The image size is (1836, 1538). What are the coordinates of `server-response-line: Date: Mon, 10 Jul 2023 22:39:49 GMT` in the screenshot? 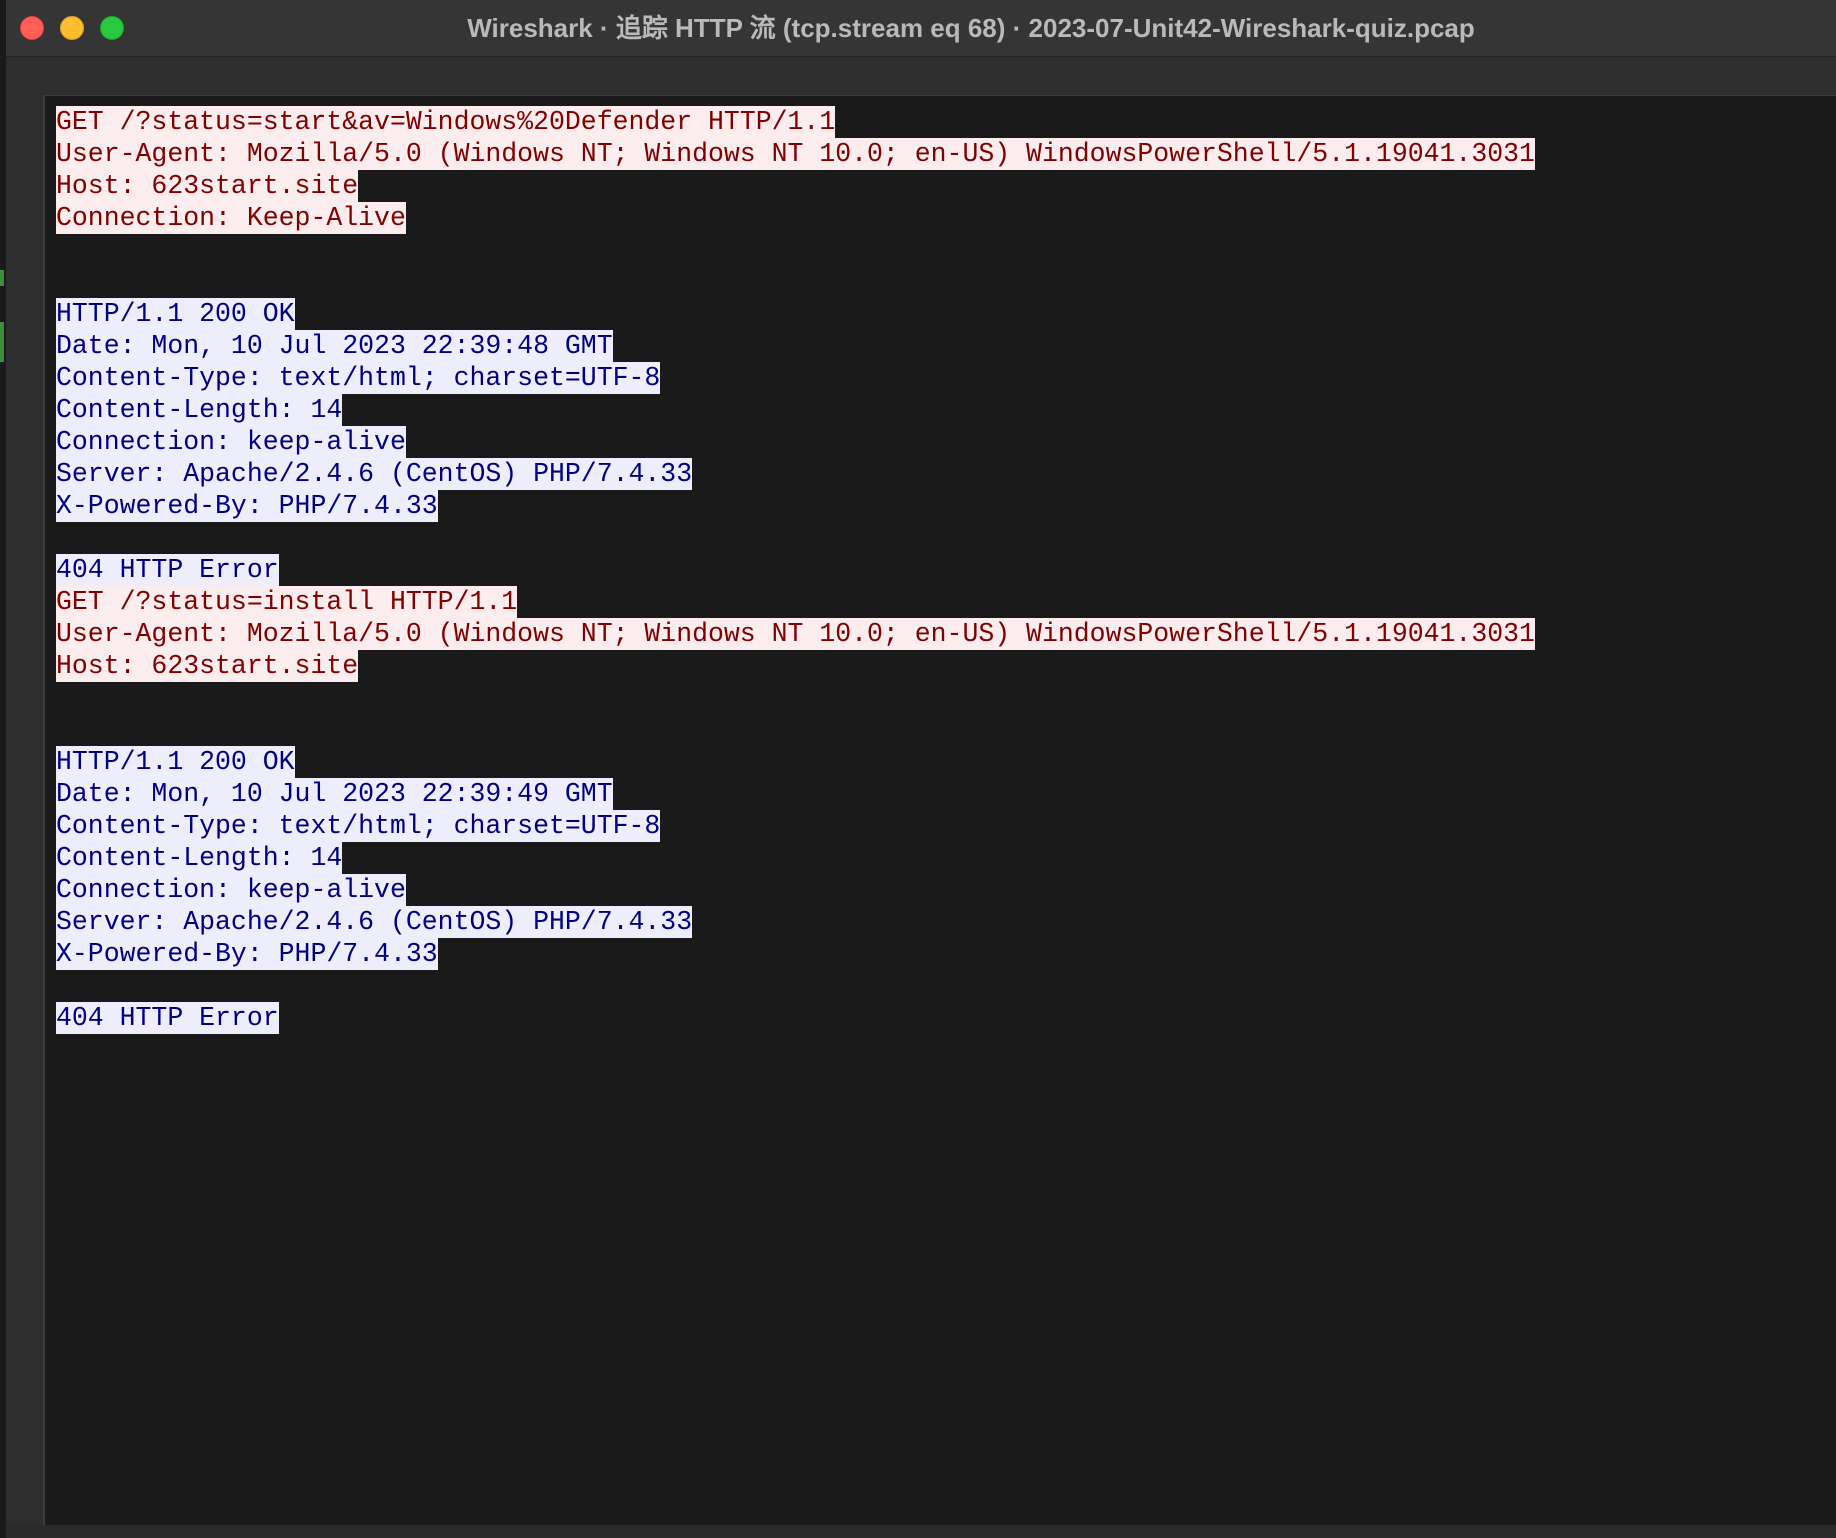 It's located at (795, 794).